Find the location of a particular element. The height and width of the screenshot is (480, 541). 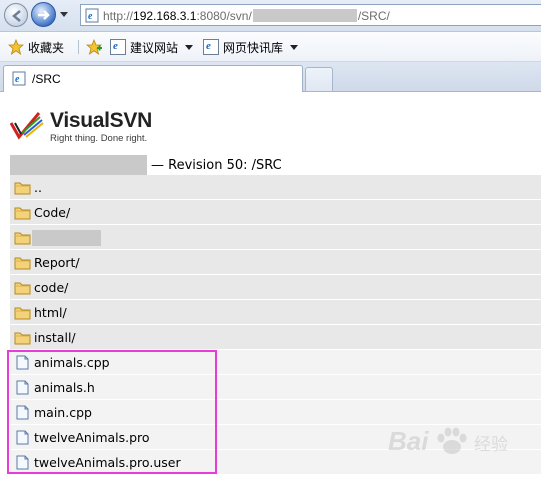

folder-row: .. is located at coordinates (275, 187).